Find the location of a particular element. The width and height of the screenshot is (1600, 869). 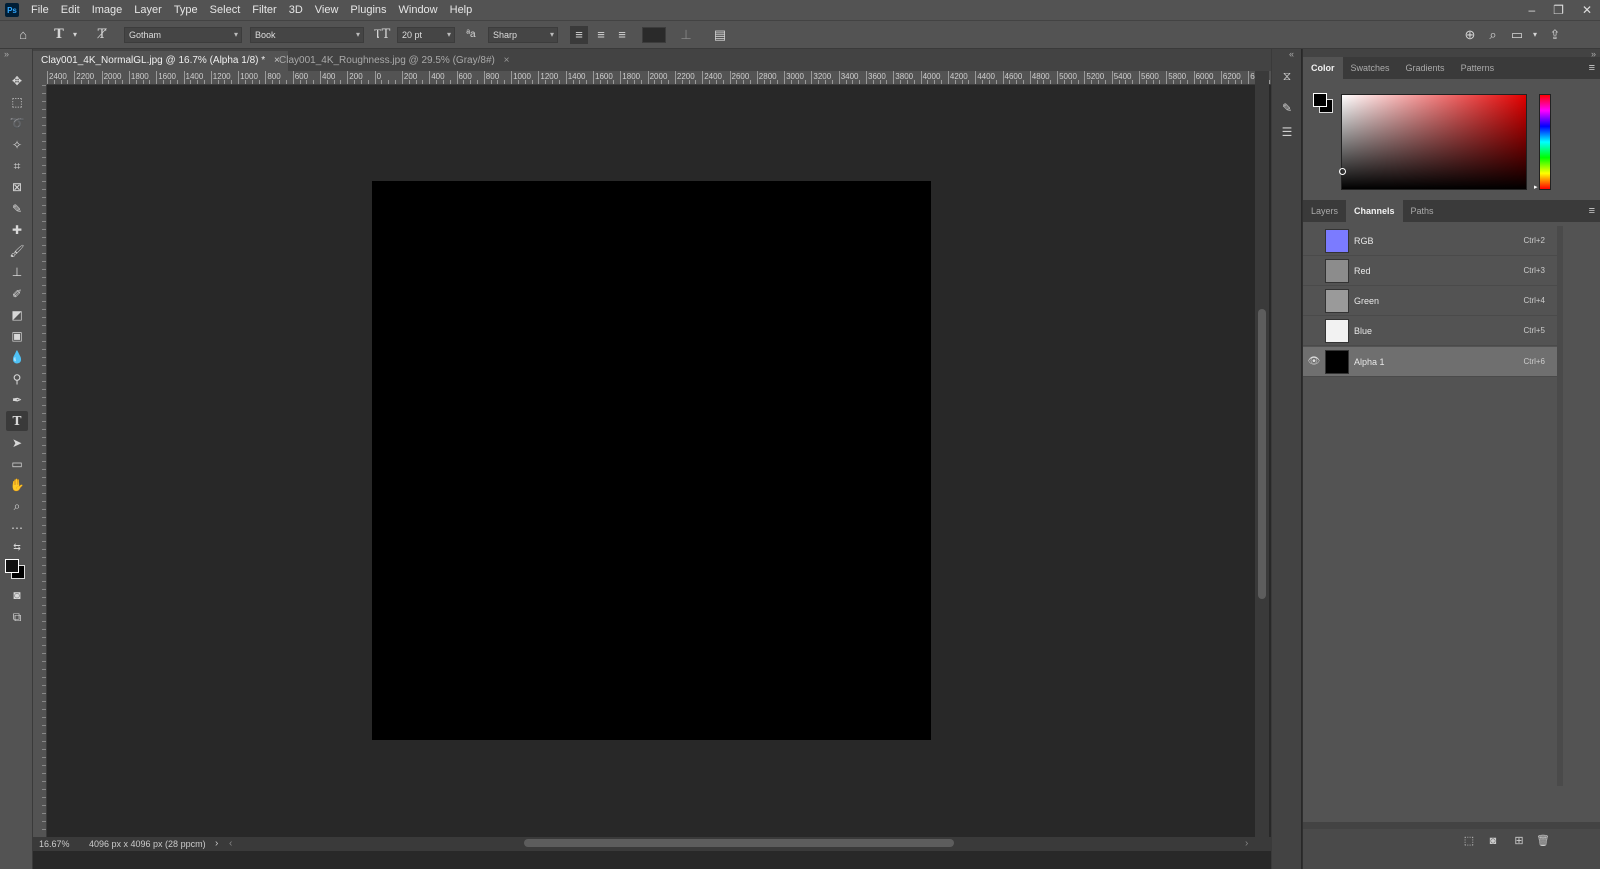

lasso-tool-icon: ➰ is located at coordinates (17, 123).